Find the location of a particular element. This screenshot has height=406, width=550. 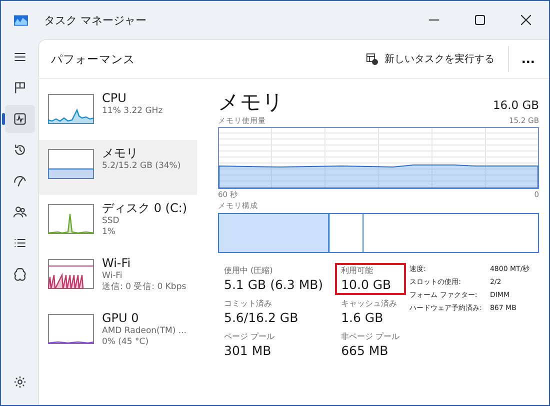

stat-value: 665 MB is located at coordinates (365, 350).